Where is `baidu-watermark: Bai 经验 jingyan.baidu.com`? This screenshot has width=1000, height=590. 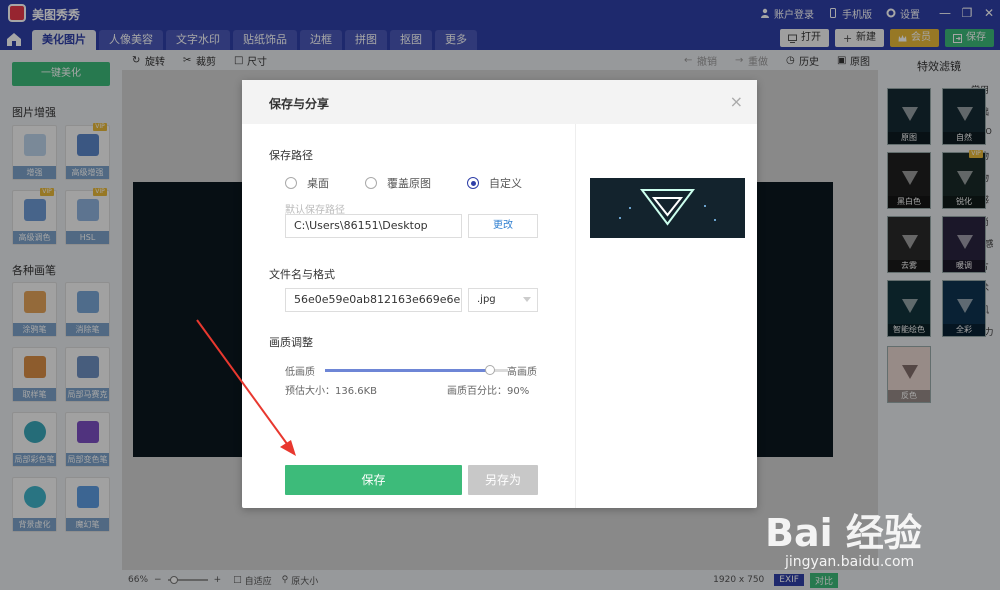 baidu-watermark: Bai 经验 jingyan.baidu.com is located at coordinates (870, 532).